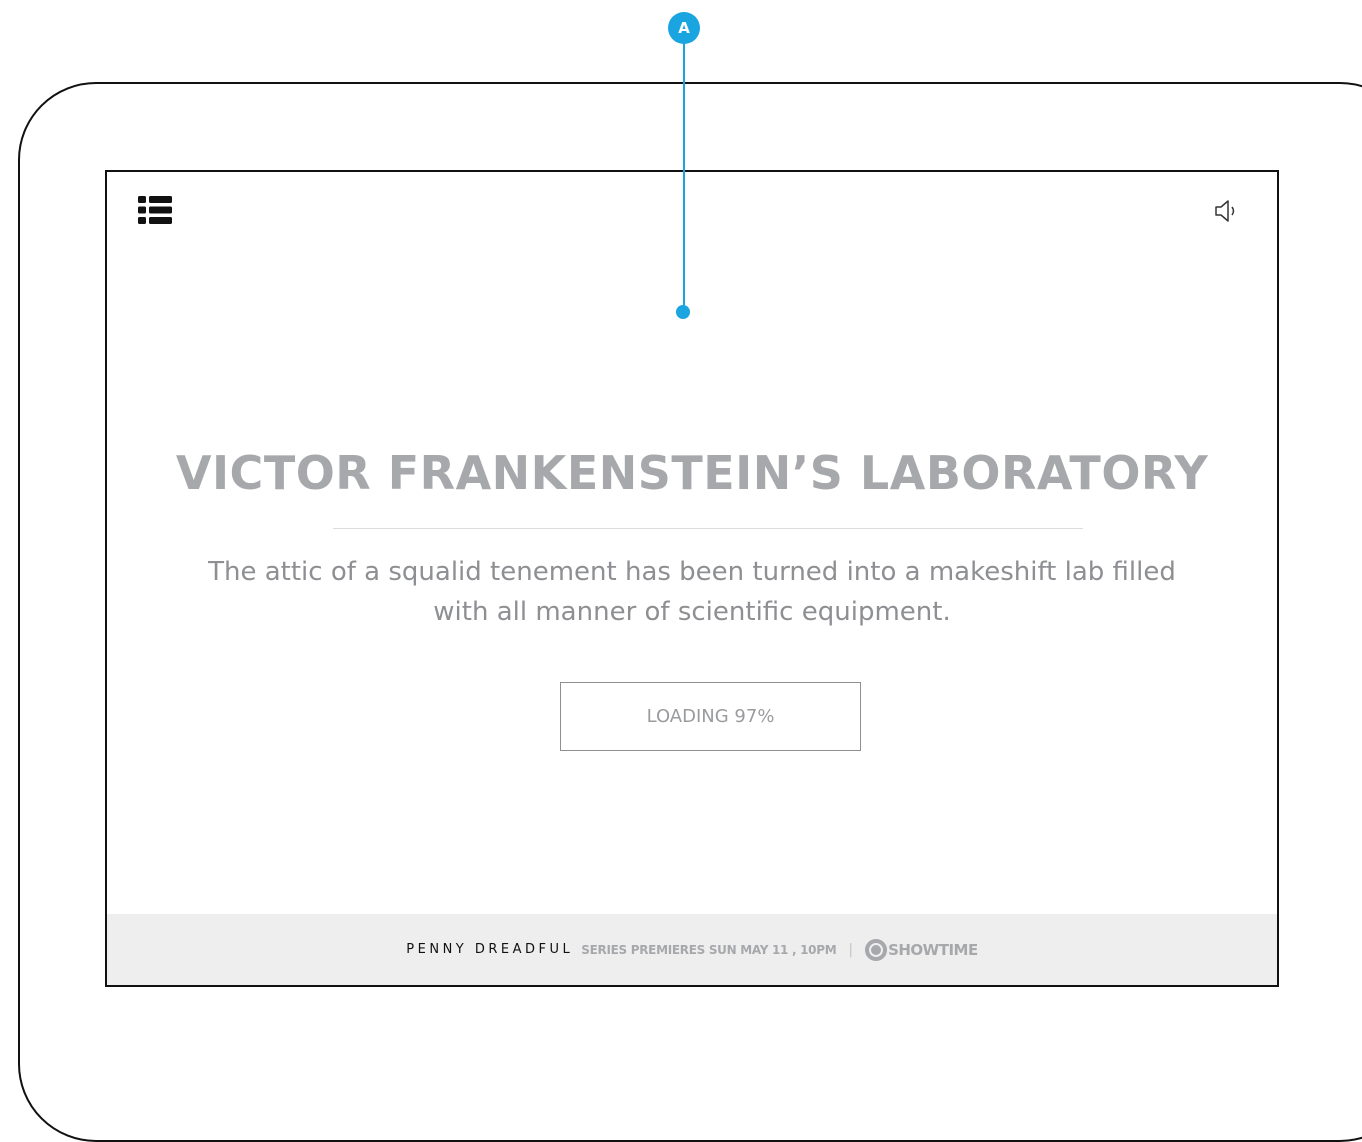  Describe the element at coordinates (708, 528) in the screenshot. I see `title-divider` at that location.